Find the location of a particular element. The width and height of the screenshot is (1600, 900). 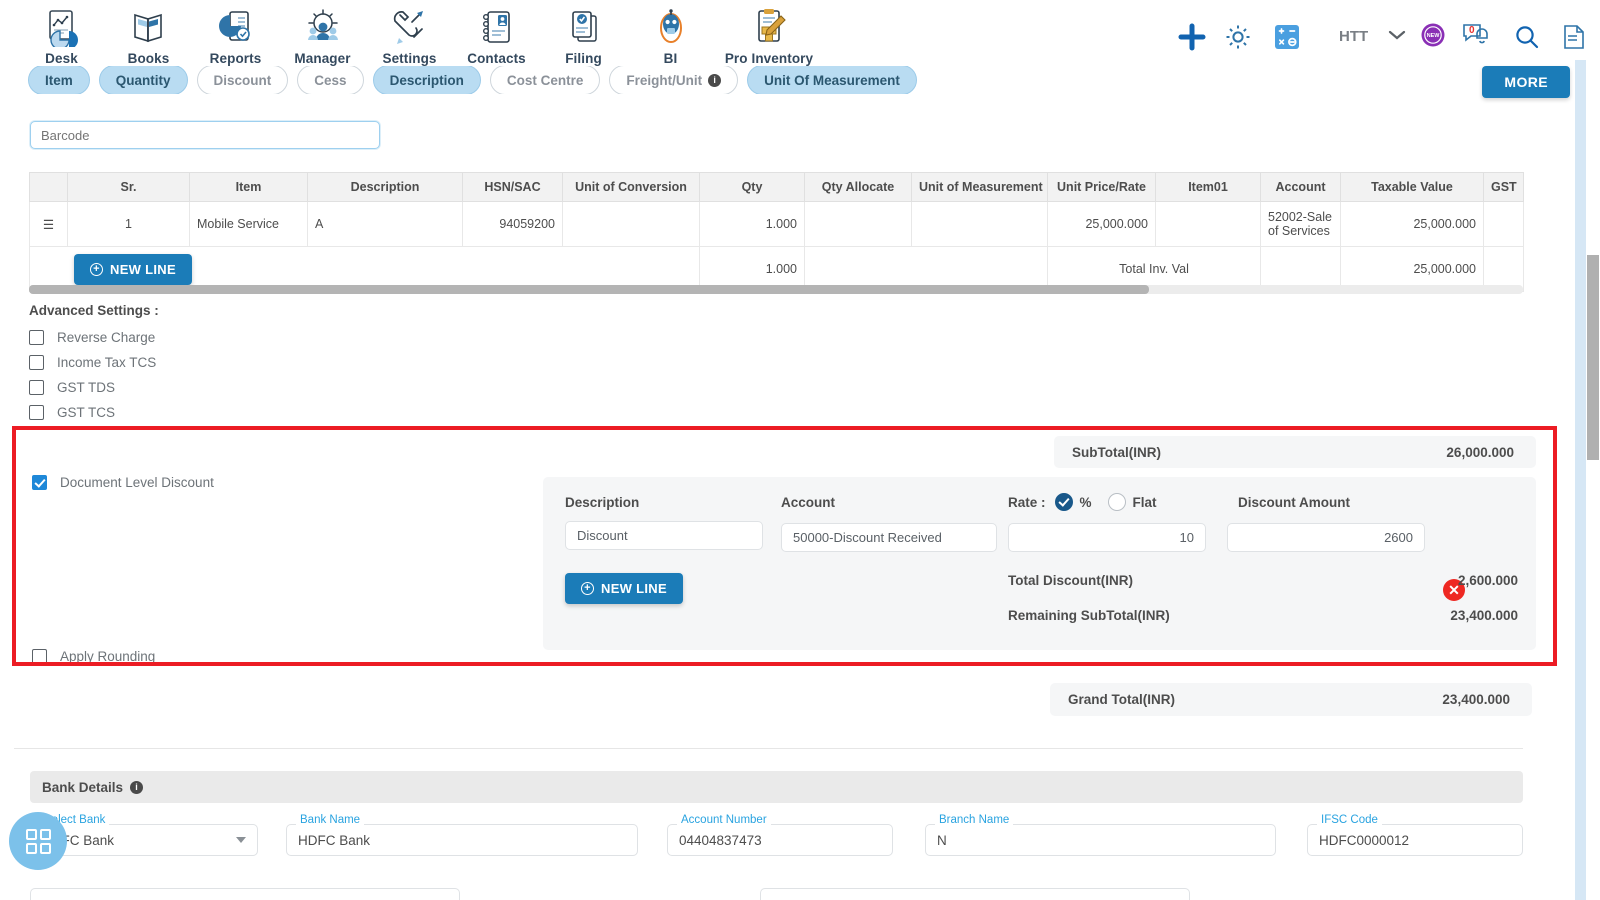

checkbox-gst-tcs: GST TCS is located at coordinates (94, 412).